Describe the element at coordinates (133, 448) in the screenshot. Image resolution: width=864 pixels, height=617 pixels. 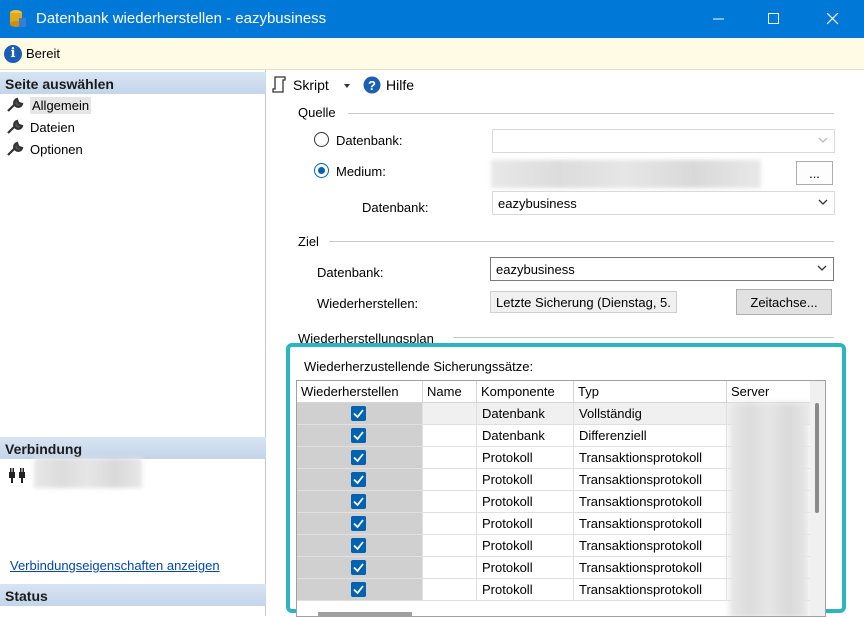
I see `connection-header: Verbindung` at that location.